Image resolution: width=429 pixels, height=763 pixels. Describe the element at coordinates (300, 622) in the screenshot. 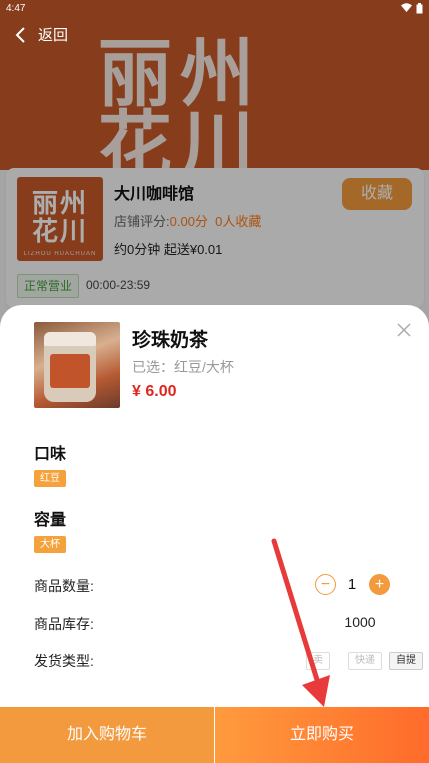

I see `arrow-annotation` at that location.